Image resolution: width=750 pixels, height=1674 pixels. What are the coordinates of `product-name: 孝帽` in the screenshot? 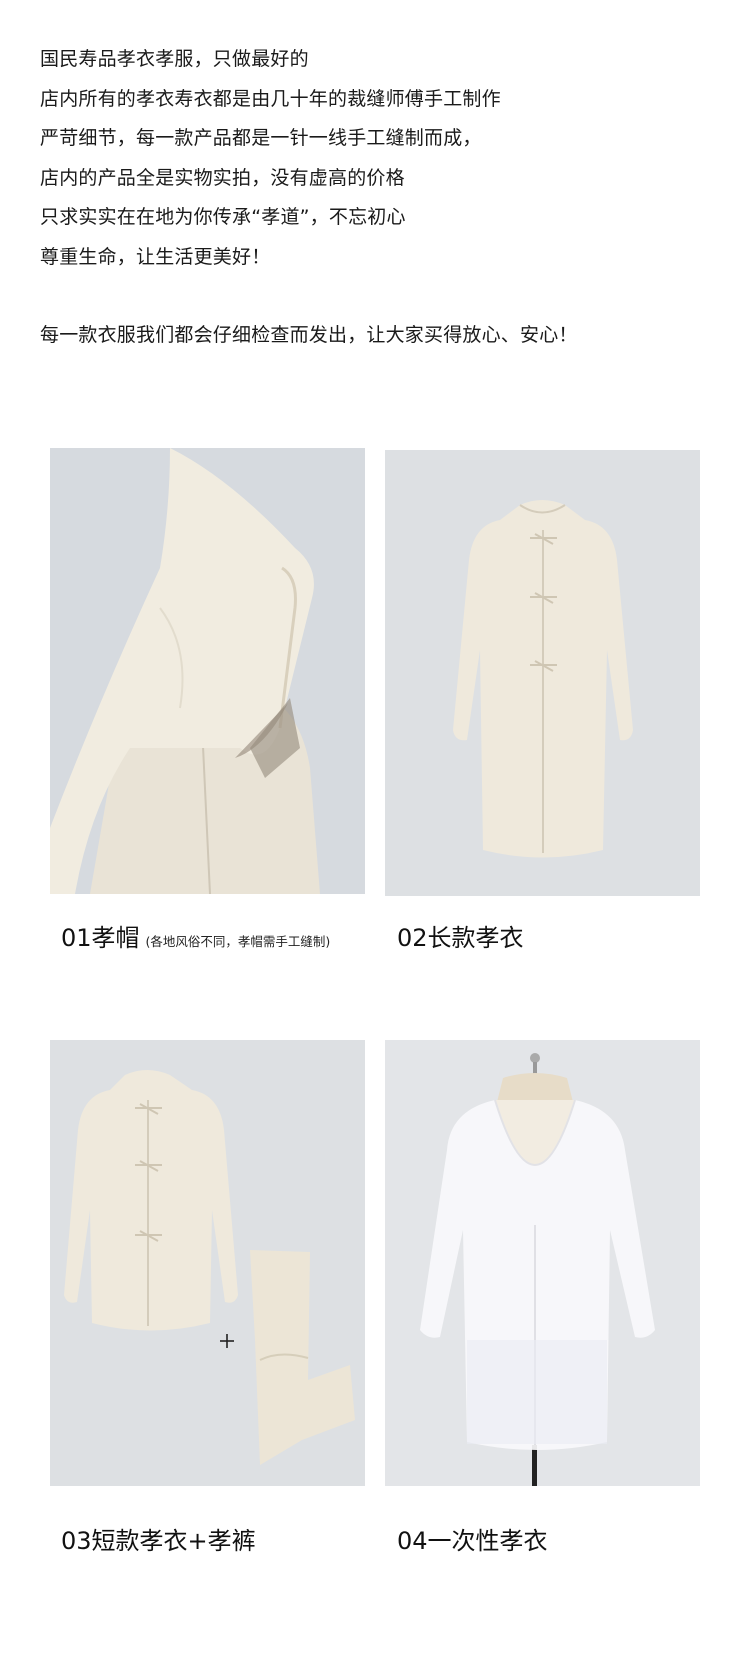 It's located at (115, 938).